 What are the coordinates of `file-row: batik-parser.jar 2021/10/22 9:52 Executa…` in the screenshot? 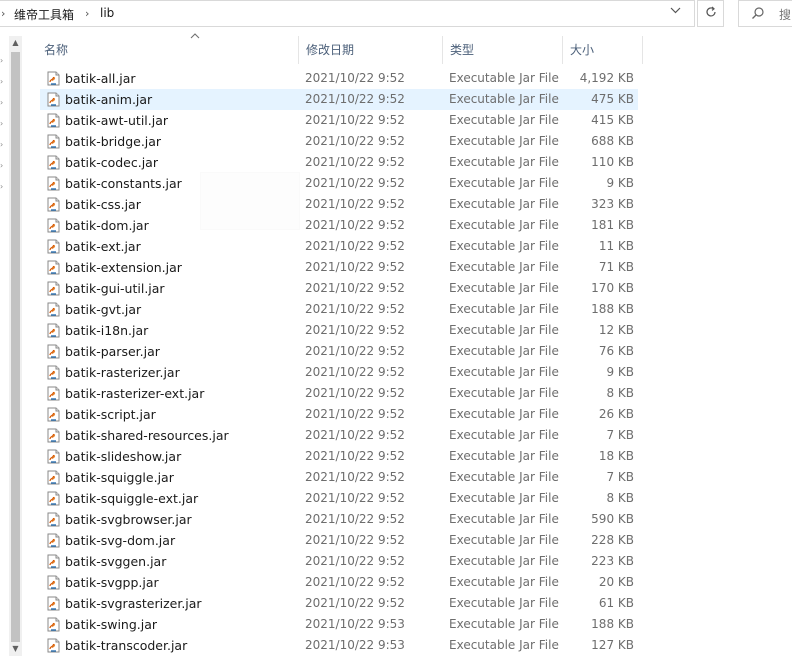 It's located at (339, 351).